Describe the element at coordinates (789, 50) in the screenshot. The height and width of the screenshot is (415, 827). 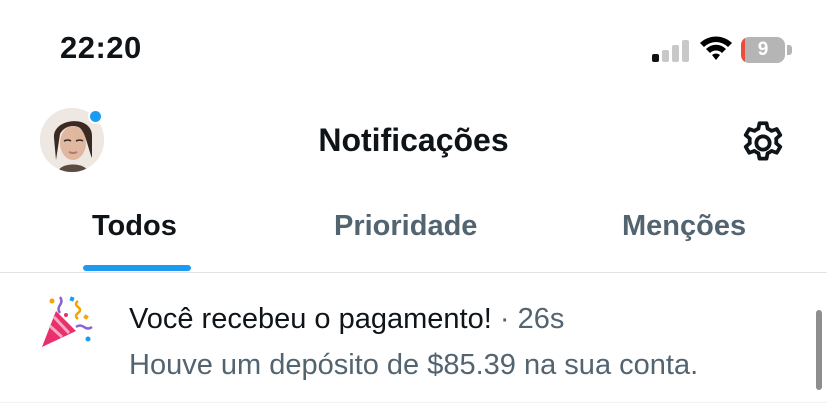
I see `battery-tip` at that location.